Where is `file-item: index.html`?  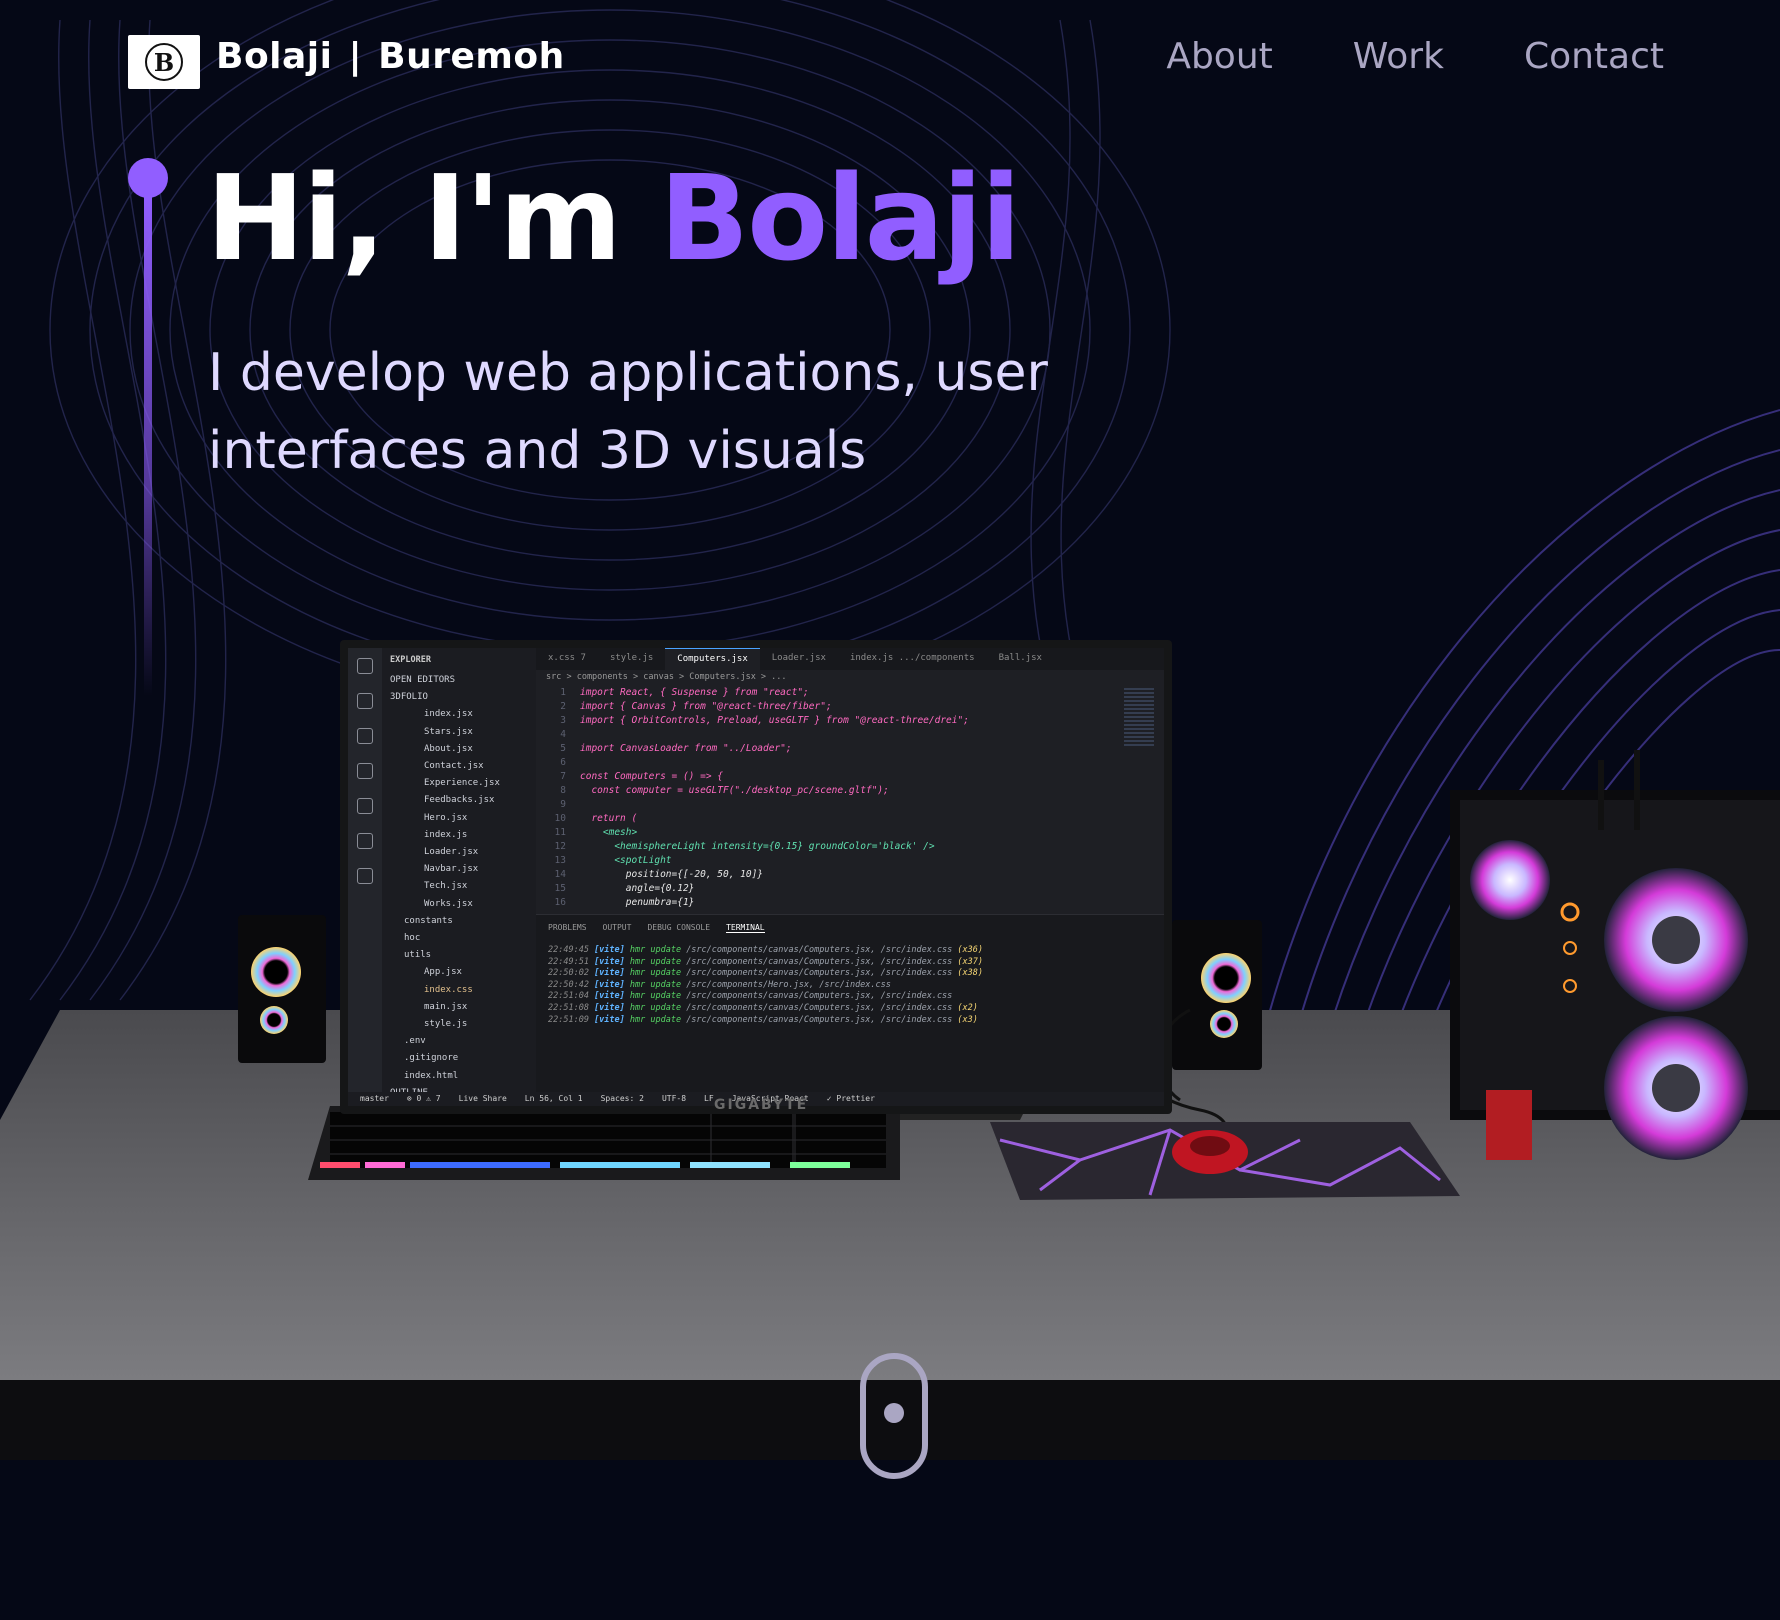 file-item: index.html is located at coordinates (431, 1075).